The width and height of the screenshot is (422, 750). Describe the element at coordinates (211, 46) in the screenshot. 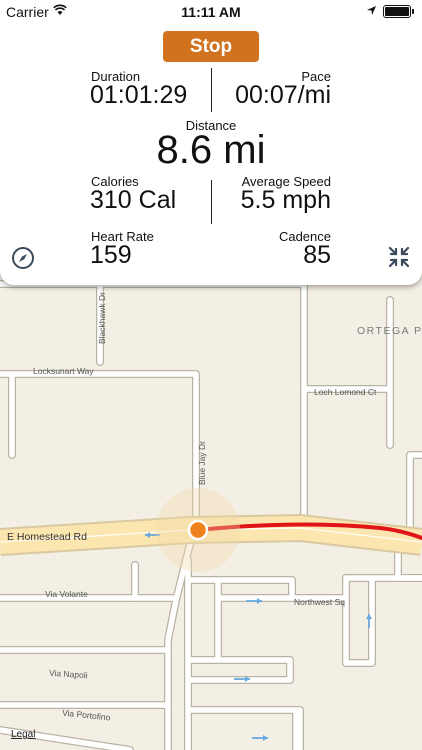

I see `stop-button: Stop` at that location.